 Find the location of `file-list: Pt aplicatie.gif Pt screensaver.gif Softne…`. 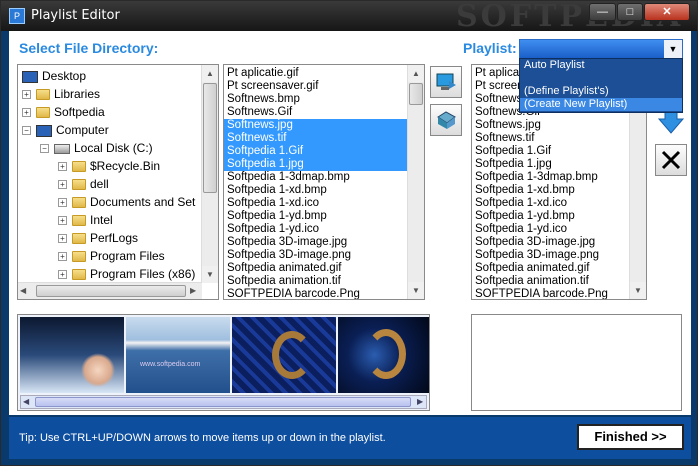

file-list: Pt aplicatie.gif Pt screensaver.gif Softne… is located at coordinates (324, 182).